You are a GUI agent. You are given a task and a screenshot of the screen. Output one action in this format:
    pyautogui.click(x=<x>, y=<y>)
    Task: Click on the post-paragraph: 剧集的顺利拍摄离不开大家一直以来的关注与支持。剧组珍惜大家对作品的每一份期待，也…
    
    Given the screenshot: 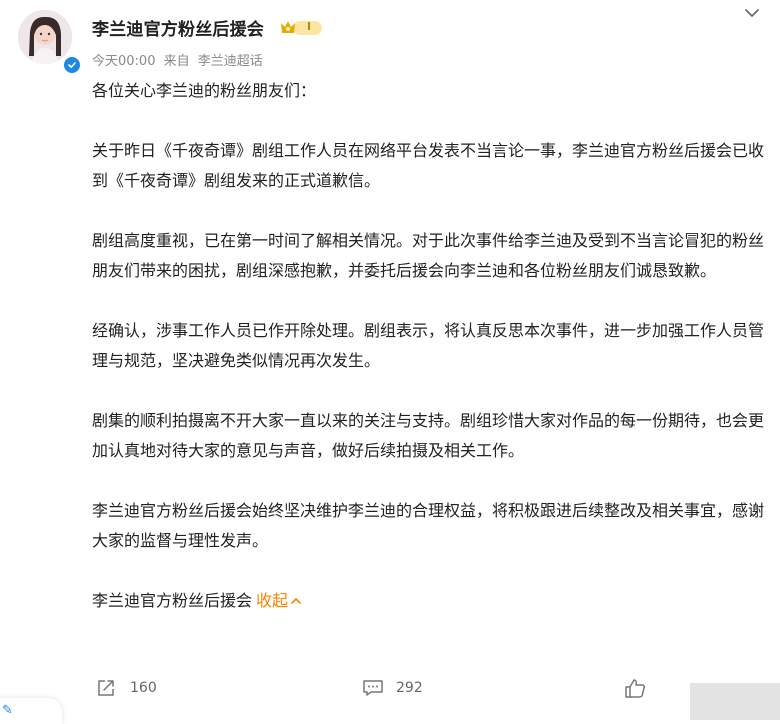 What is the action you would take?
    pyautogui.click(x=428, y=435)
    